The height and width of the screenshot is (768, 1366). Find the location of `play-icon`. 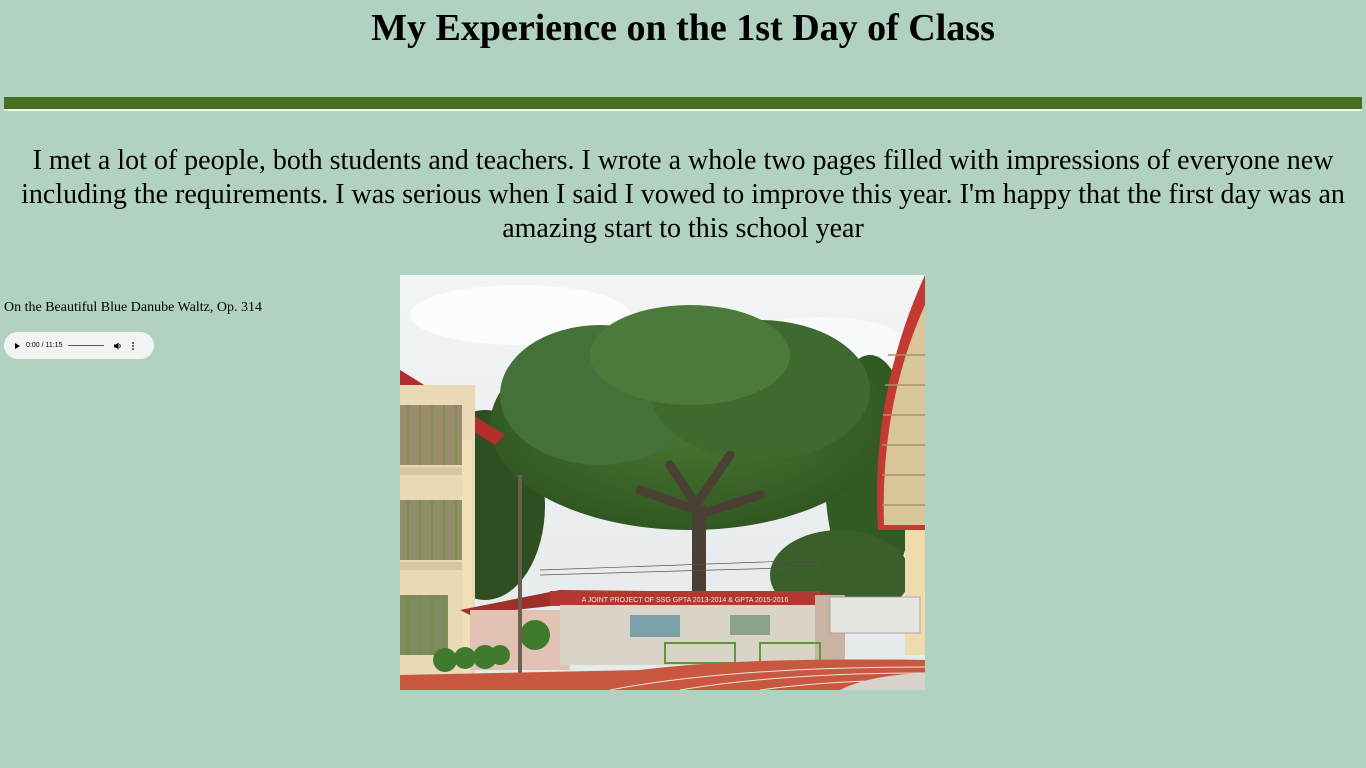

play-icon is located at coordinates (17, 345).